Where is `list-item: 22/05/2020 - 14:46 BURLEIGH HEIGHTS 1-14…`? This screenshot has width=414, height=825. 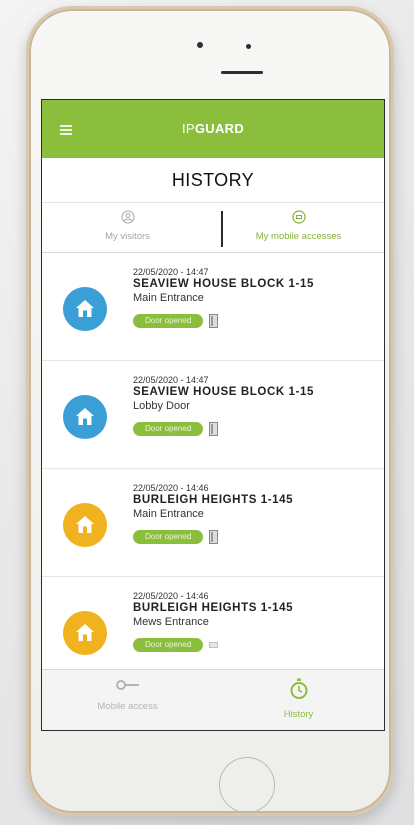 list-item: 22/05/2020 - 14:46 BURLEIGH HEIGHTS 1-14… is located at coordinates (213, 523).